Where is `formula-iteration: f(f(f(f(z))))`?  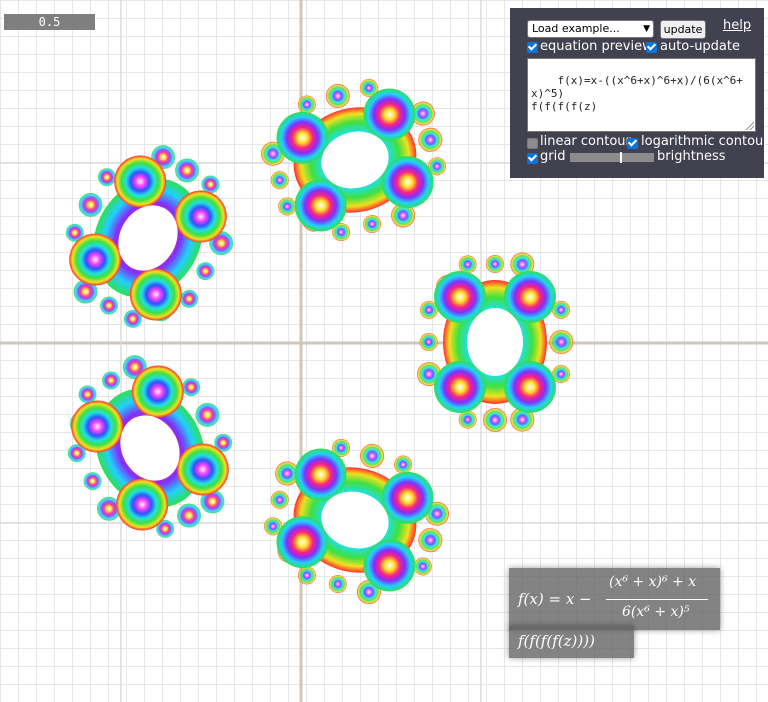 formula-iteration: f(f(f(f(z)))) is located at coordinates (556, 641).